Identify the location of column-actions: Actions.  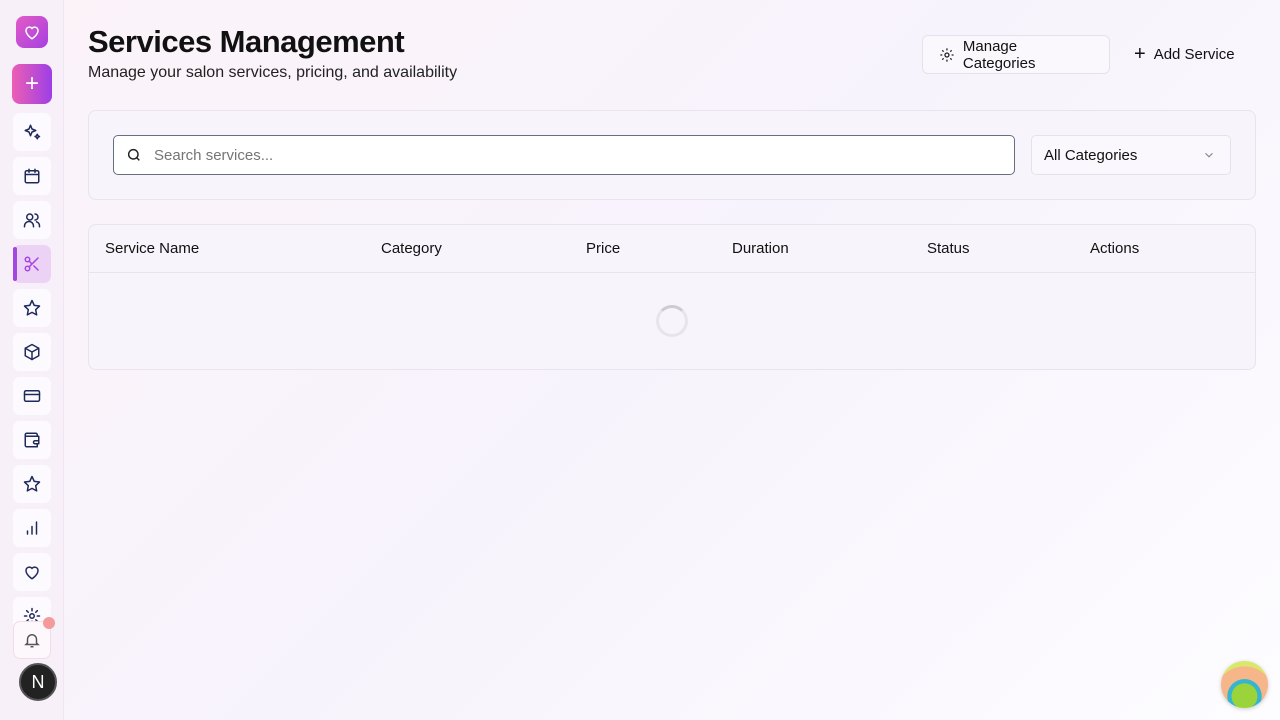
(1115, 248).